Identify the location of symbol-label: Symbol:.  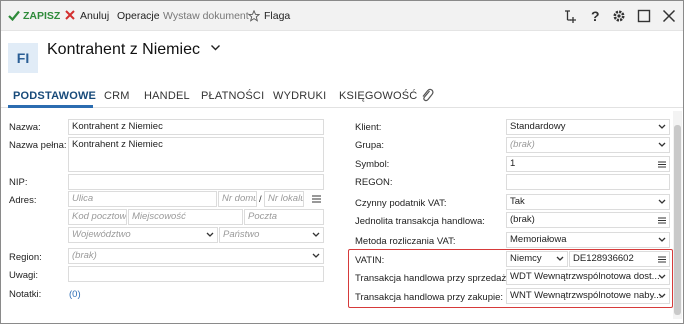
(372, 164).